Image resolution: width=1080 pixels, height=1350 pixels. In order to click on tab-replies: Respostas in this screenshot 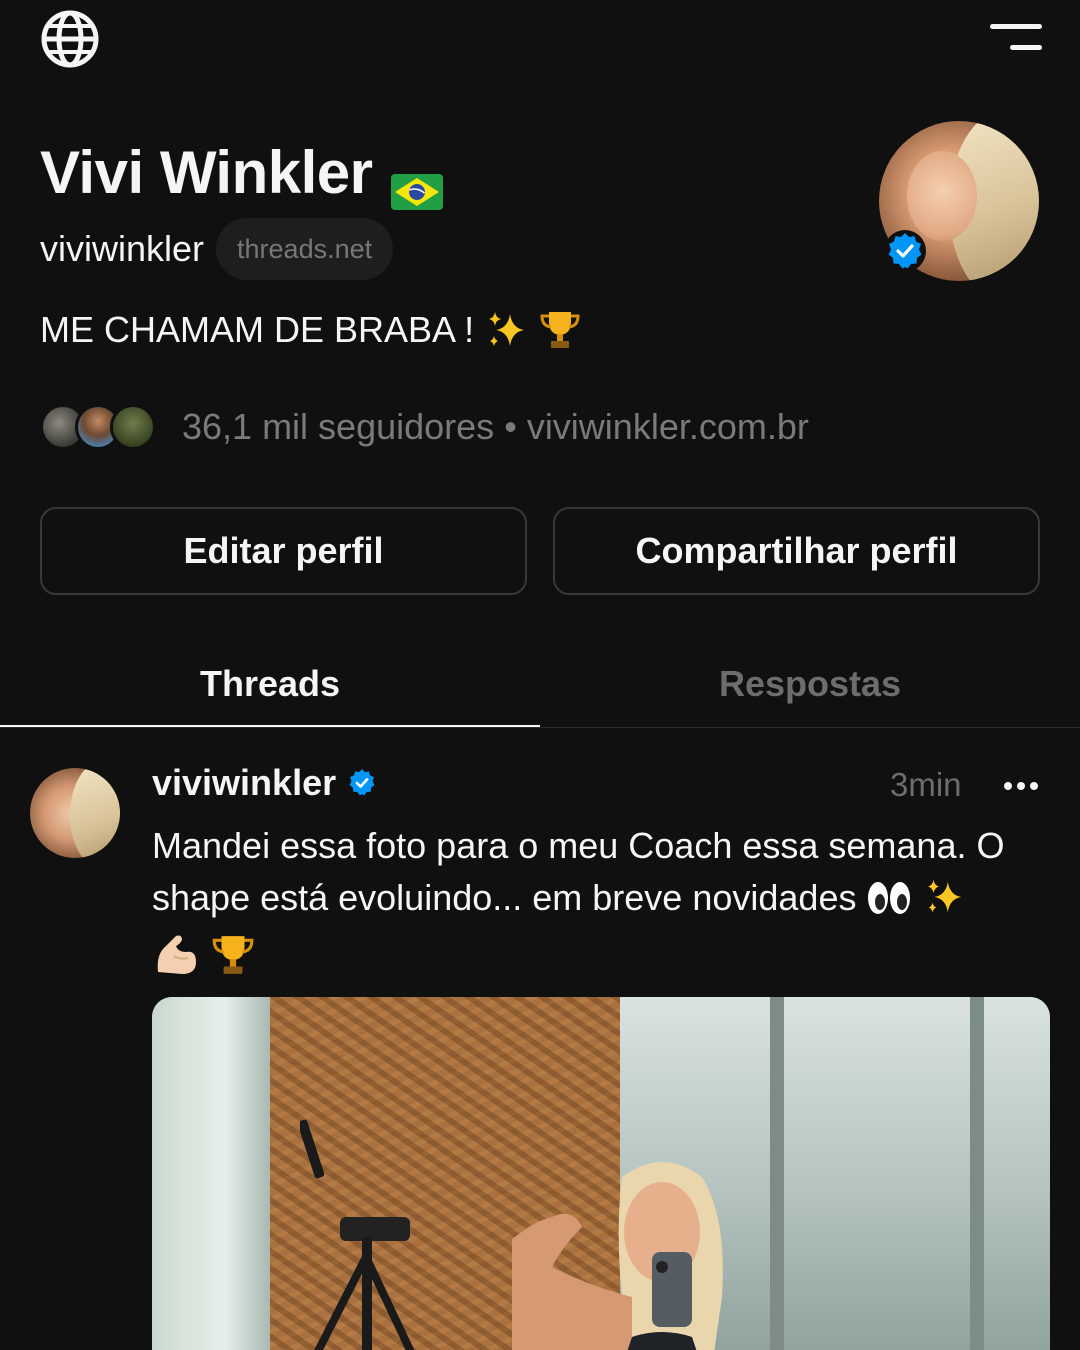, I will do `click(810, 684)`.